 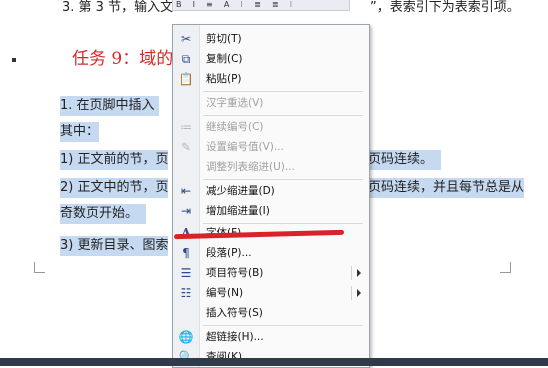 I want to click on bold-icon: B, so click(x=179, y=5).